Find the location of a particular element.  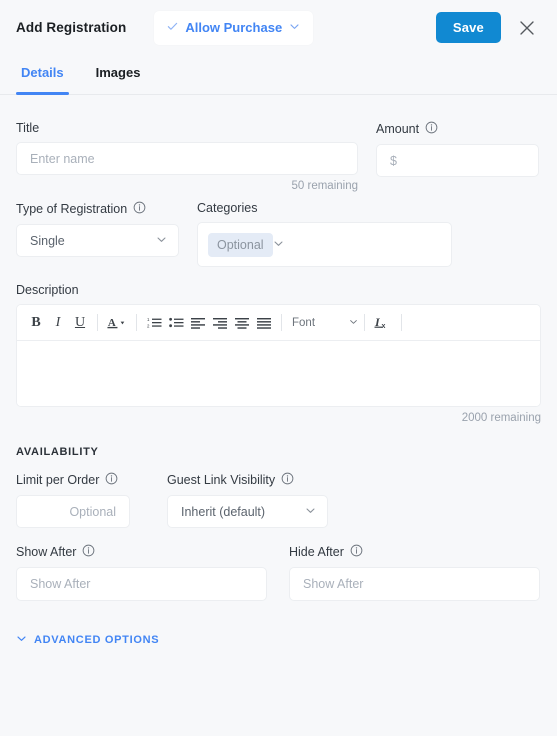

guest-link-visibility-label: Guest Link Visibility is located at coordinates (247, 480).